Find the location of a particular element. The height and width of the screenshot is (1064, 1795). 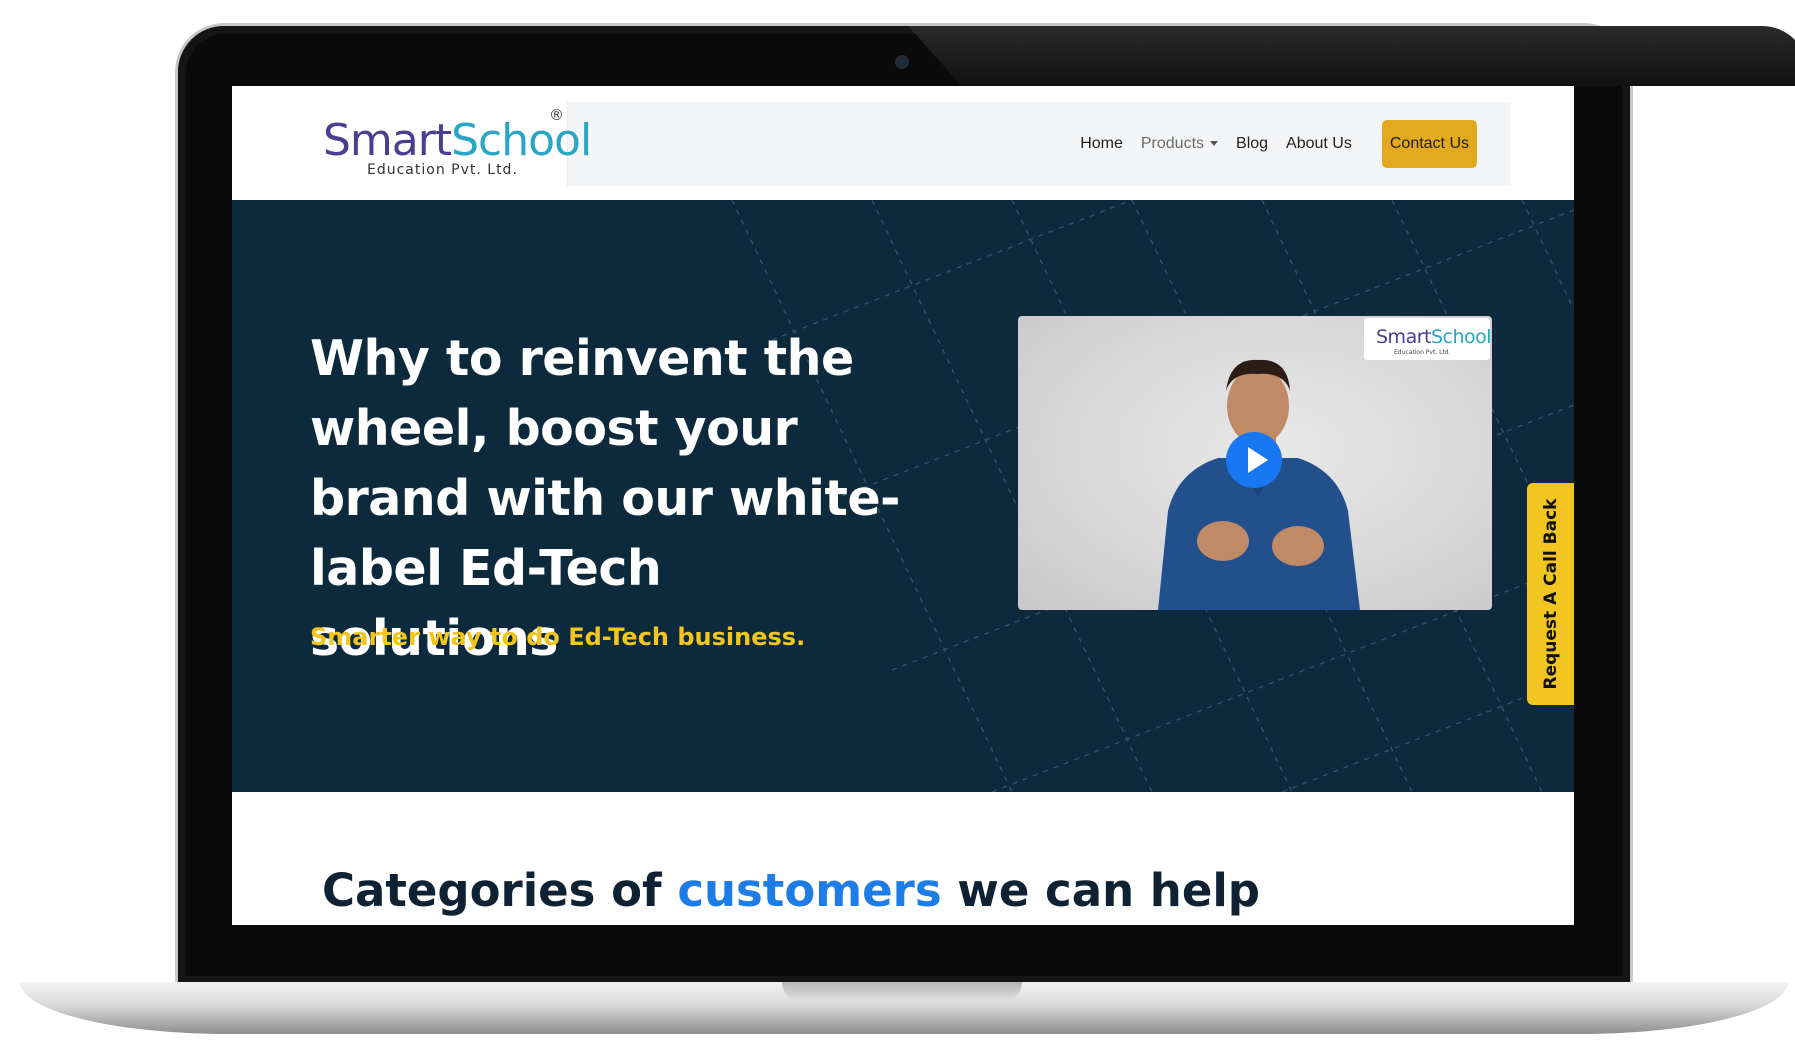

categories-heading: Categories of customers we can help is located at coordinates (791, 890).